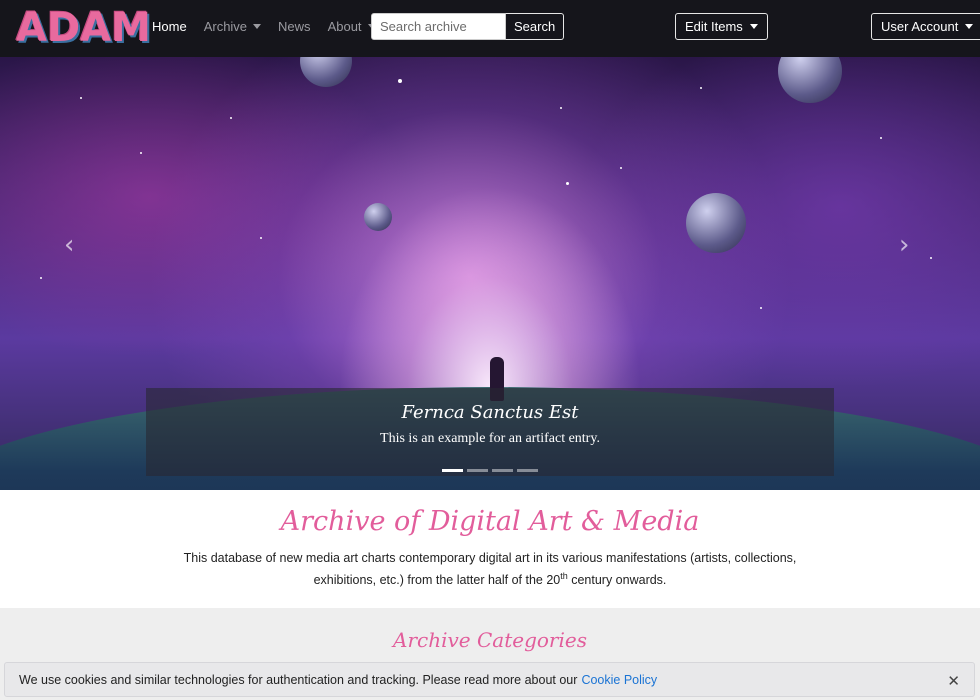 This screenshot has width=980, height=700. What do you see at coordinates (438, 26) in the screenshot?
I see `search-input` at bounding box center [438, 26].